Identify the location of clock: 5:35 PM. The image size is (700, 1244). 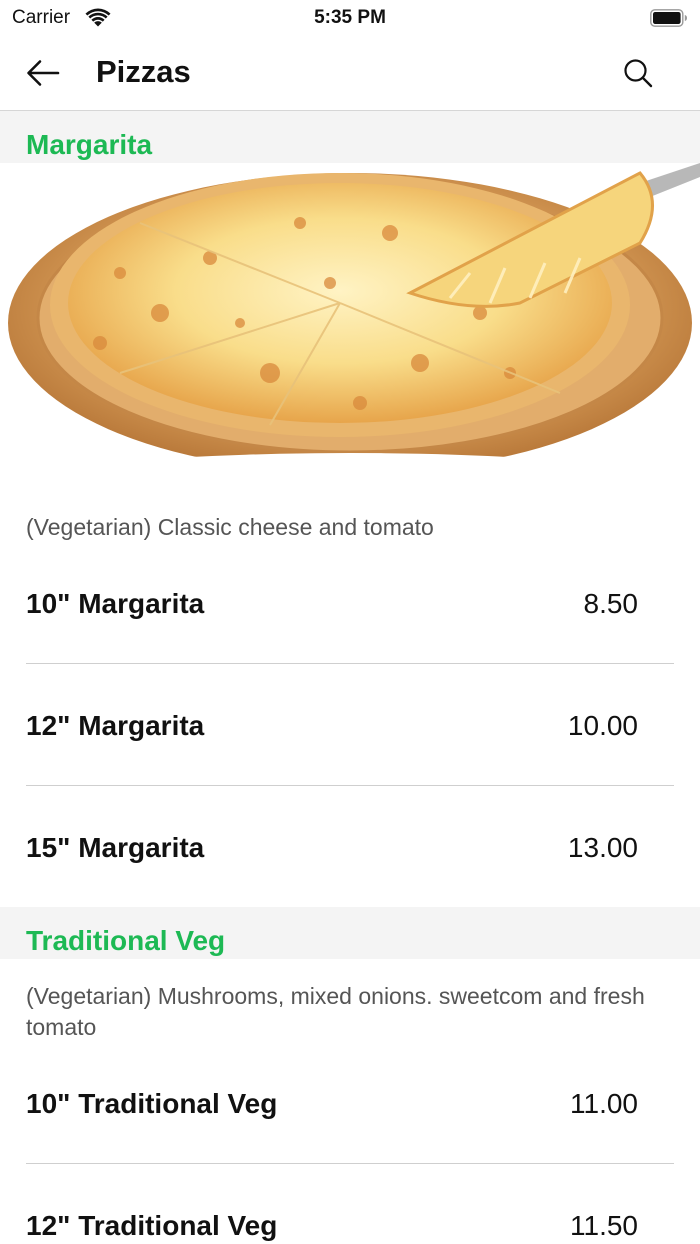
(350, 17).